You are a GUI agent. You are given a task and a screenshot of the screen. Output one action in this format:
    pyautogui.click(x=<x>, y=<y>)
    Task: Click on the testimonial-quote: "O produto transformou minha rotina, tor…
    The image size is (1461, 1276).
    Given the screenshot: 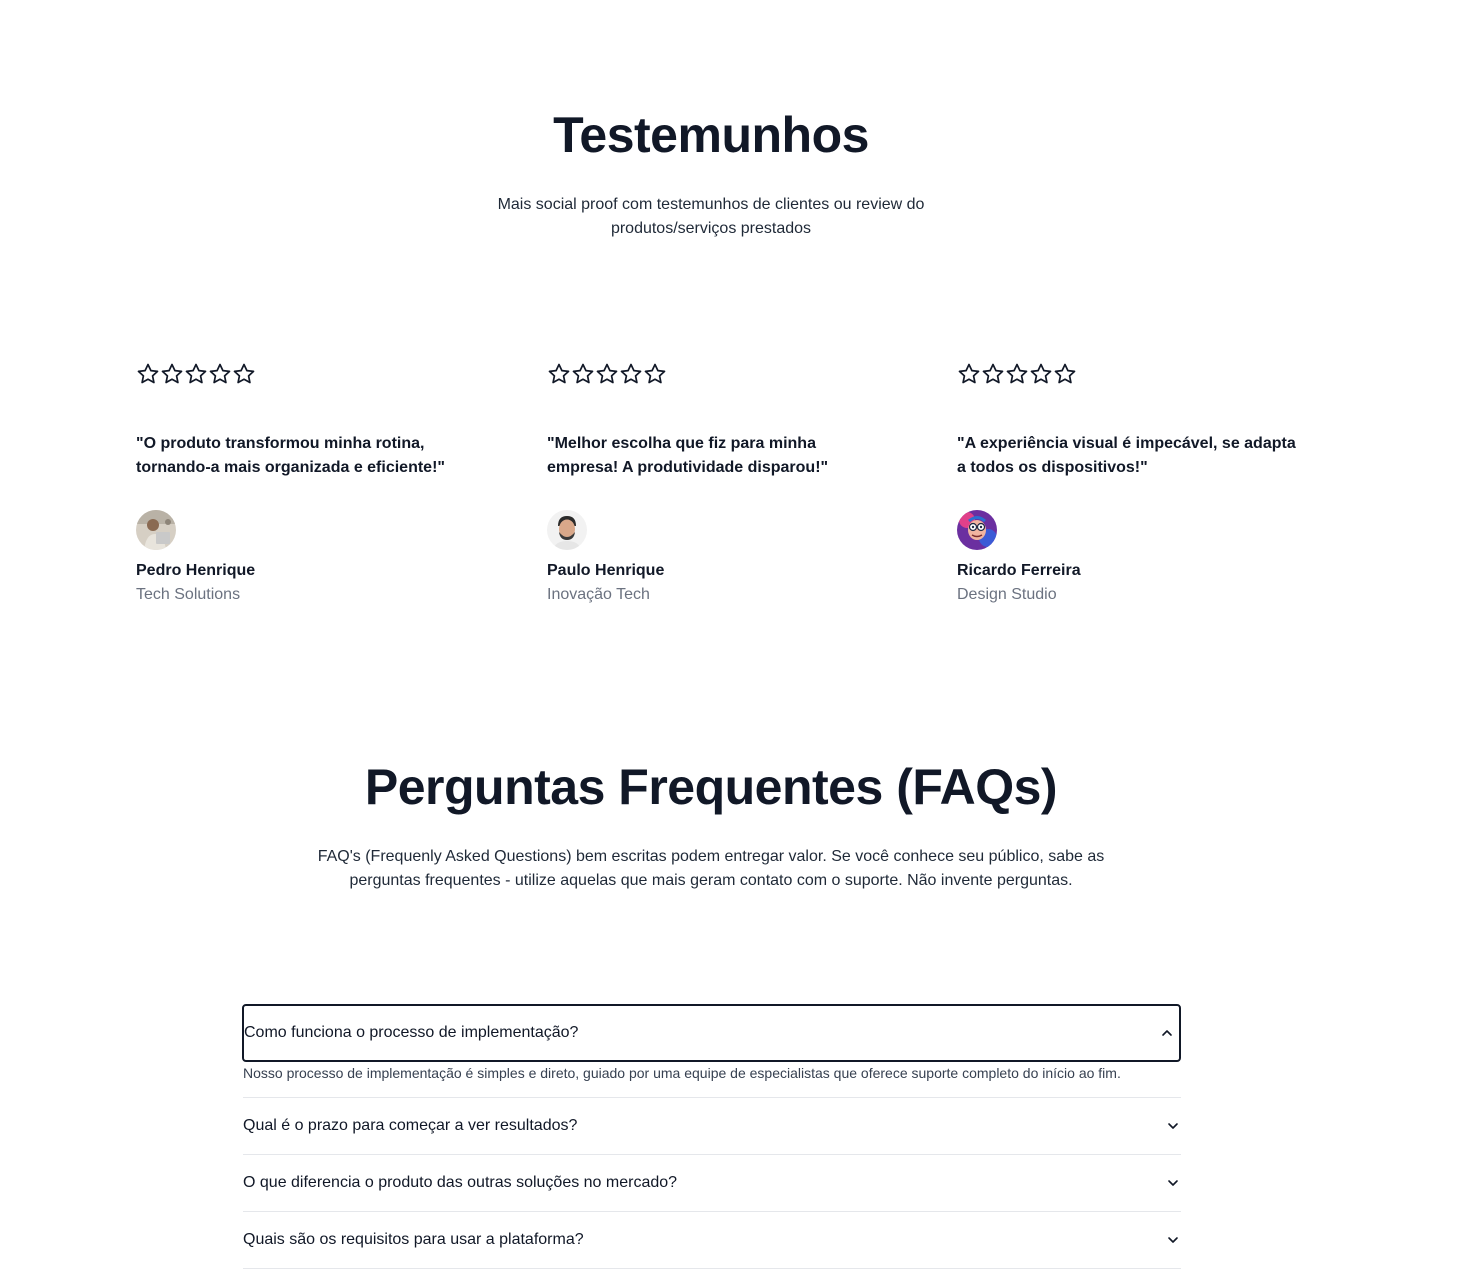 What is the action you would take?
    pyautogui.click(x=290, y=455)
    